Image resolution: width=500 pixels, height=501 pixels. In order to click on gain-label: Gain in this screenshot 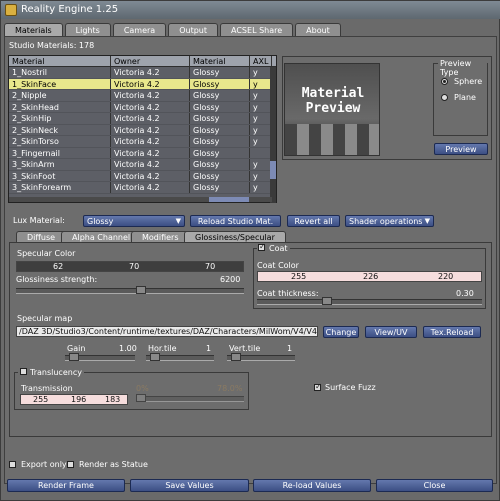, I will do `click(76, 348)`.